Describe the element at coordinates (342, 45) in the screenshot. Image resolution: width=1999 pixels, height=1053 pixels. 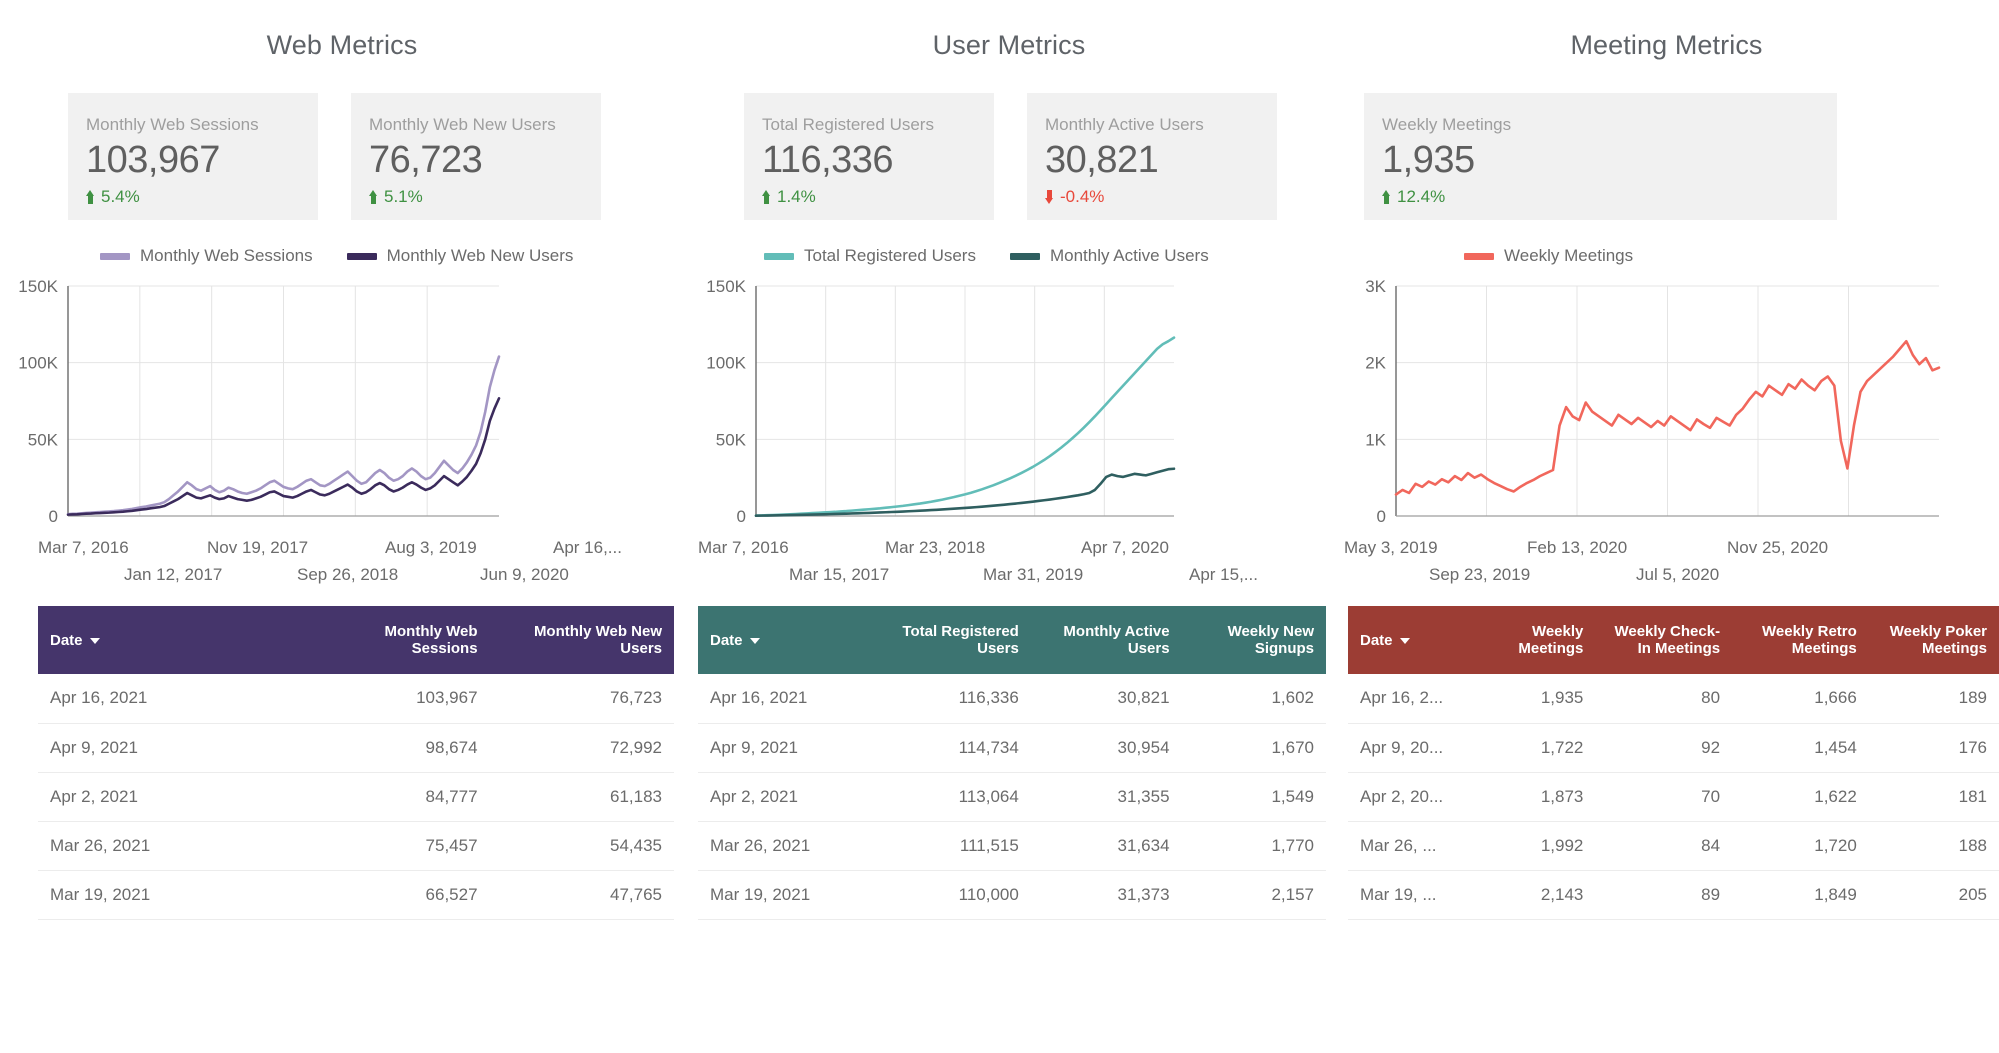
I see `page-title-web: Web Metrics` at that location.